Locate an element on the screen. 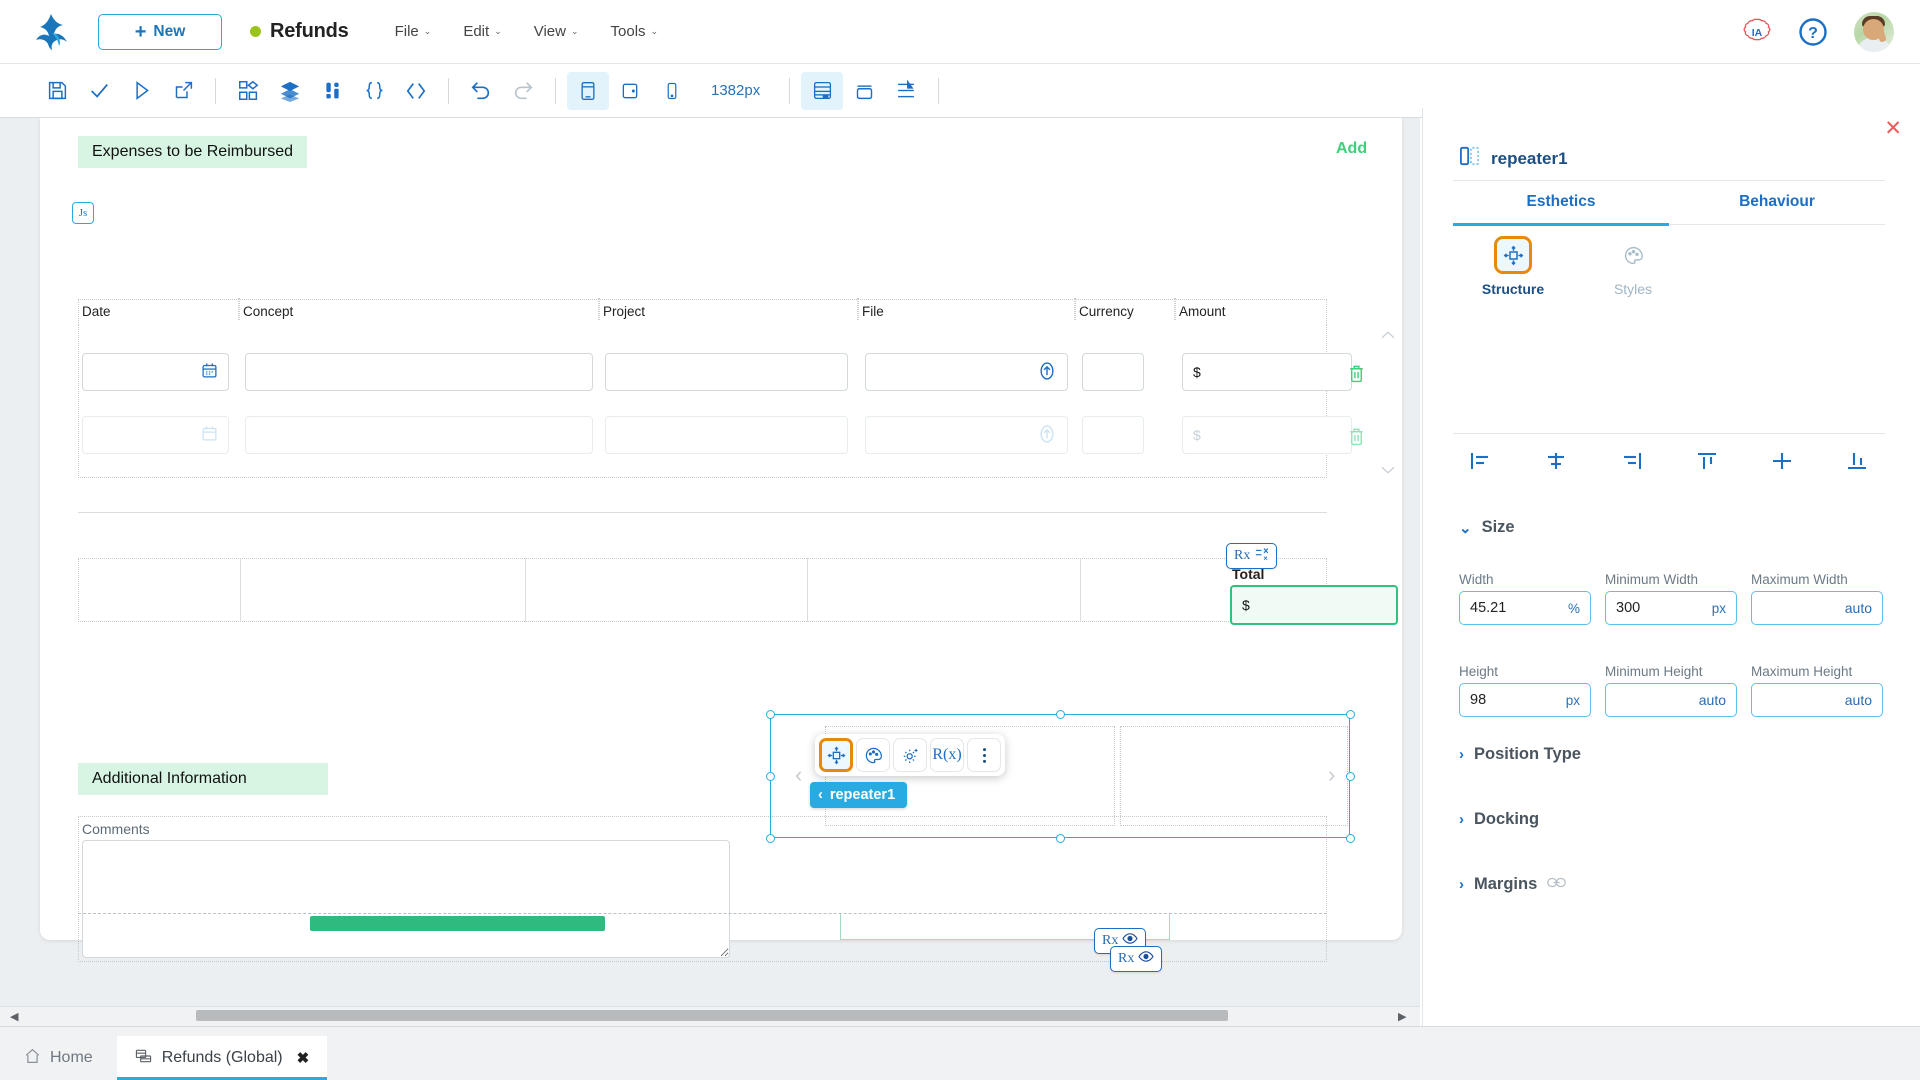 This screenshot has width=1920, height=1080. total-amount-input: $ is located at coordinates (1314, 605).